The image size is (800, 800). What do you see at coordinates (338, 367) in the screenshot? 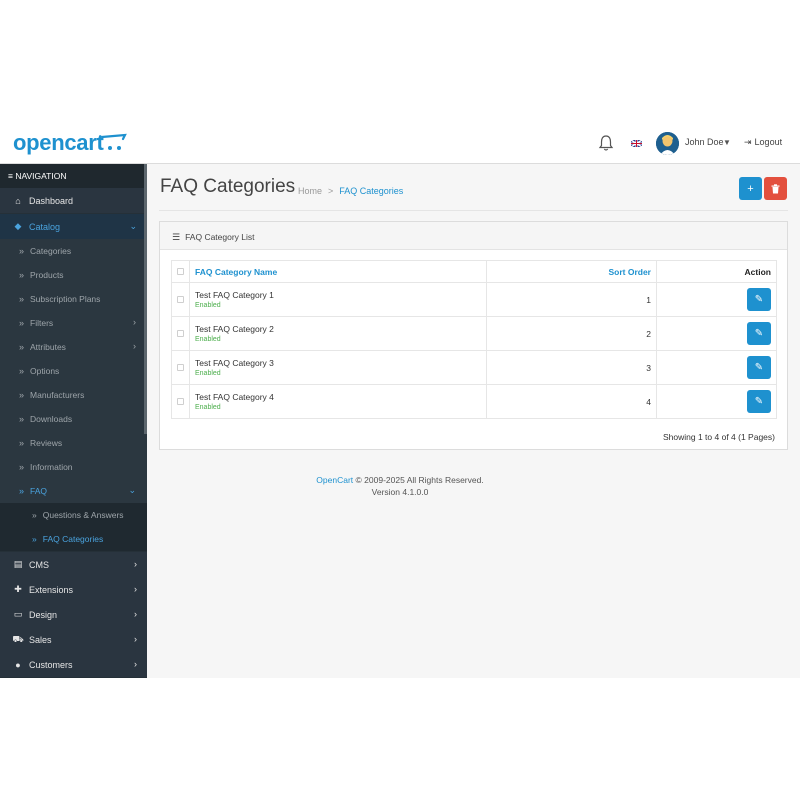
I see `row-name-cell: Test FAQ Category 3 Enabled` at bounding box center [338, 367].